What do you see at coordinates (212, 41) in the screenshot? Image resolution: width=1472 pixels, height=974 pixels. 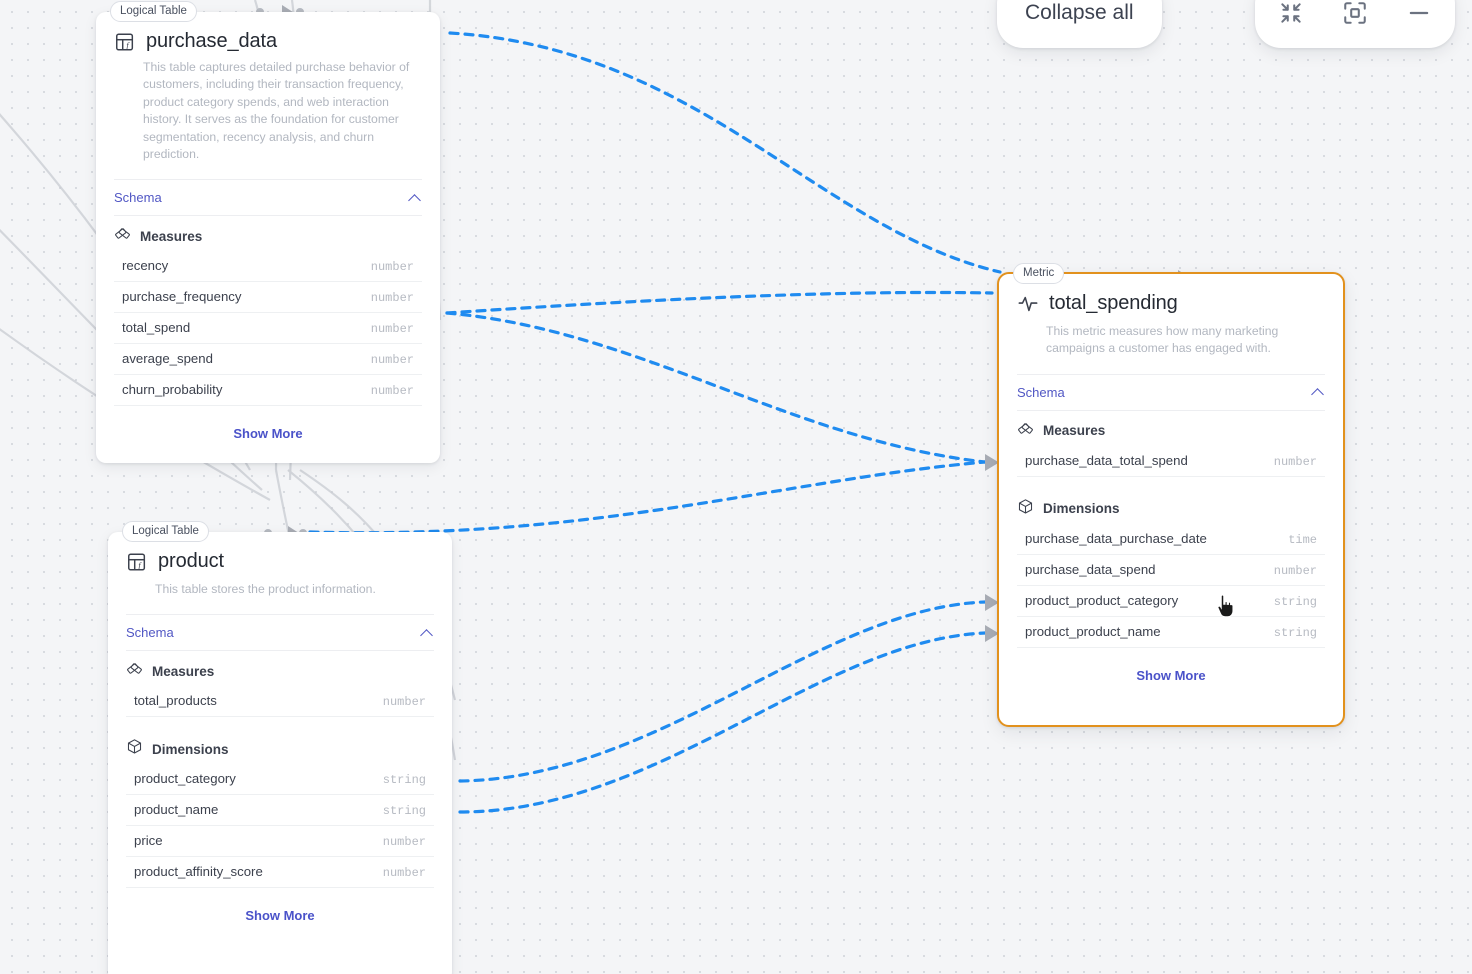 I see `node-title: purchase_data` at bounding box center [212, 41].